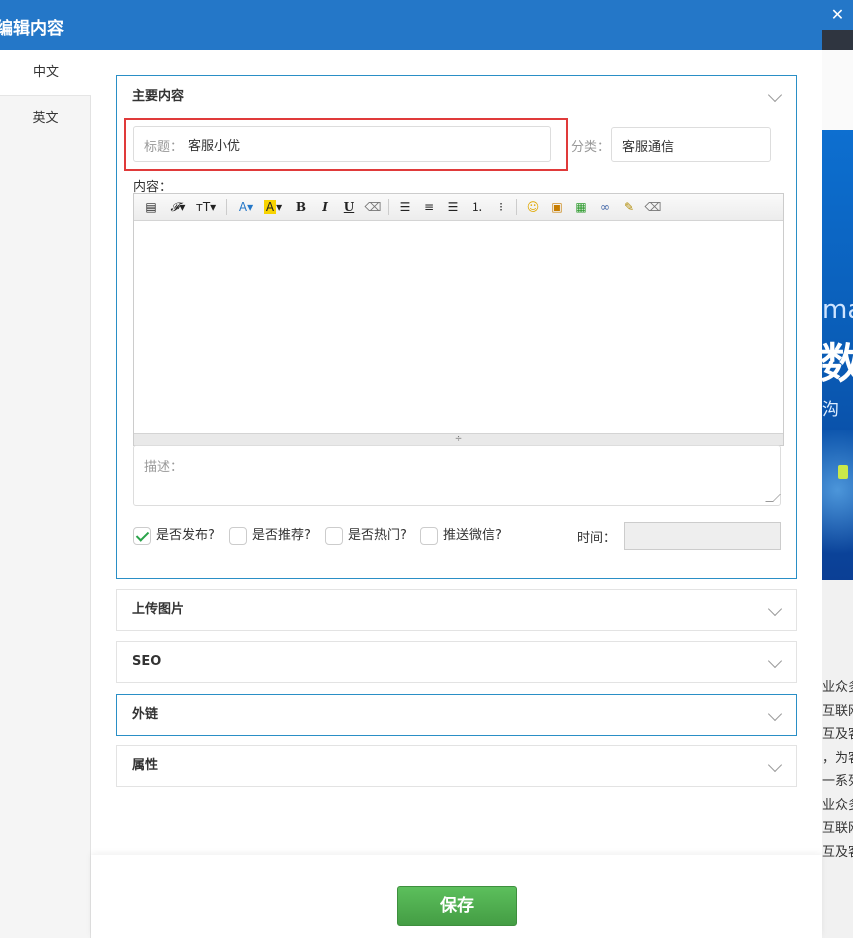 The height and width of the screenshot is (938, 853). I want to click on source-icon: ▤, so click(151, 207).